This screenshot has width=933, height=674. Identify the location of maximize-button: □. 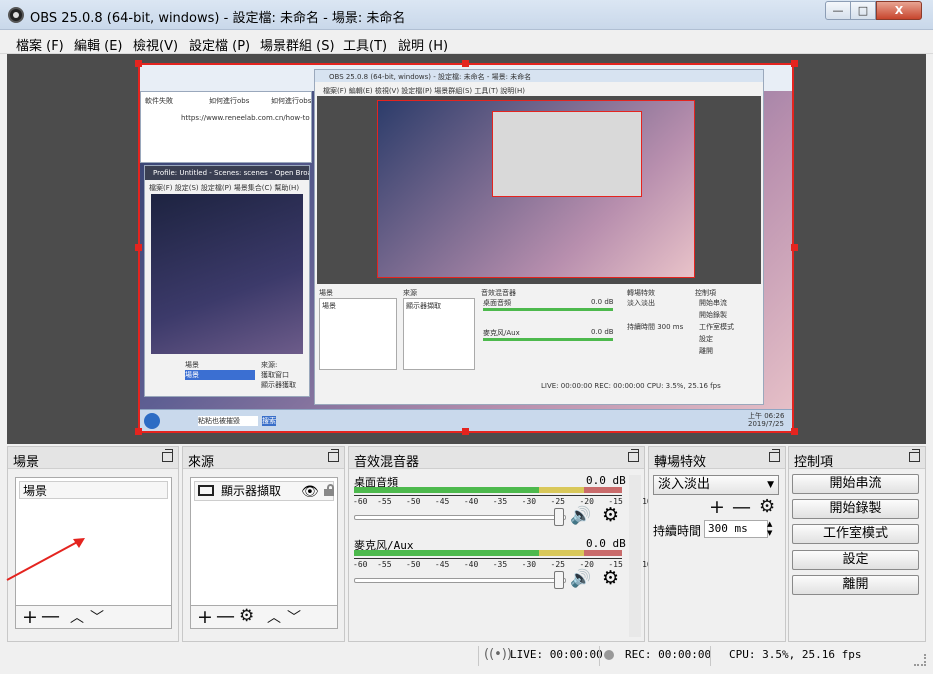
(863, 10).